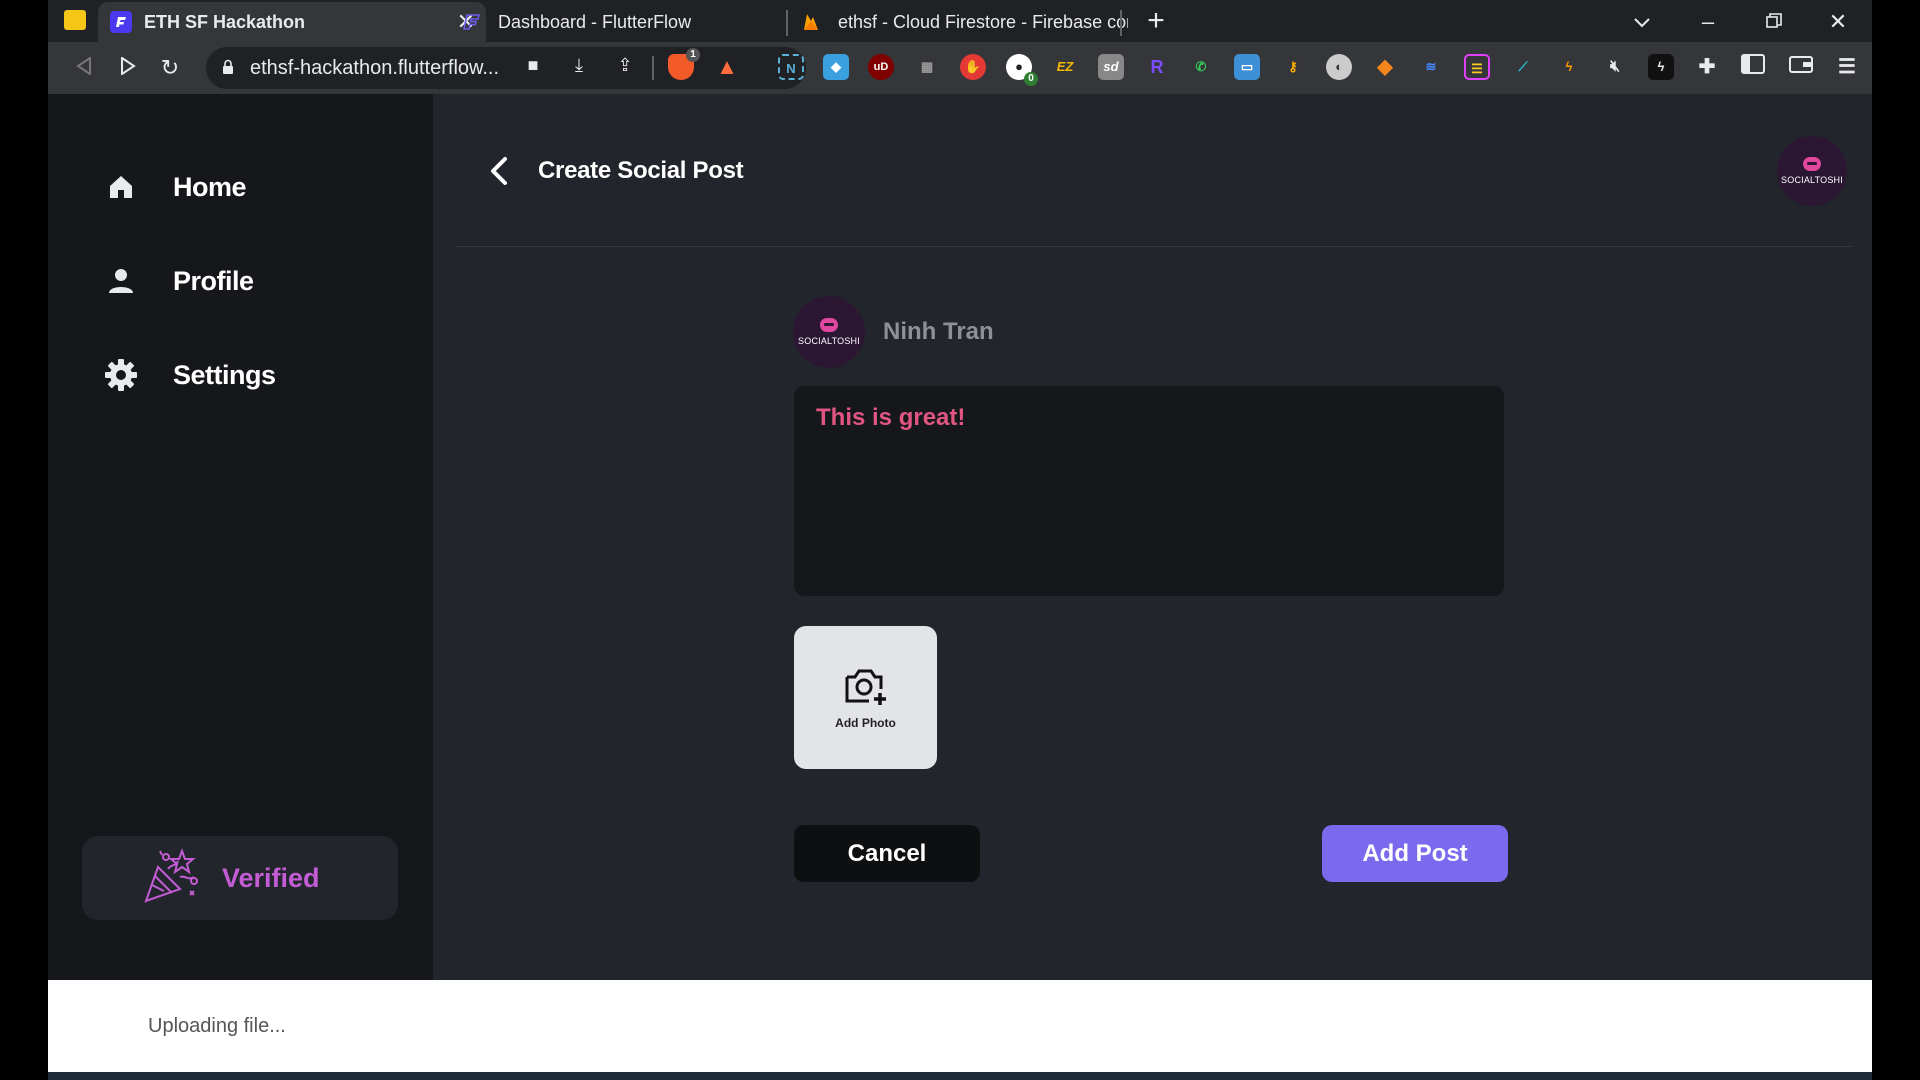 Image resolution: width=1920 pixels, height=1080 pixels. What do you see at coordinates (128, 68) in the screenshot?
I see `forward-nav-icon` at bounding box center [128, 68].